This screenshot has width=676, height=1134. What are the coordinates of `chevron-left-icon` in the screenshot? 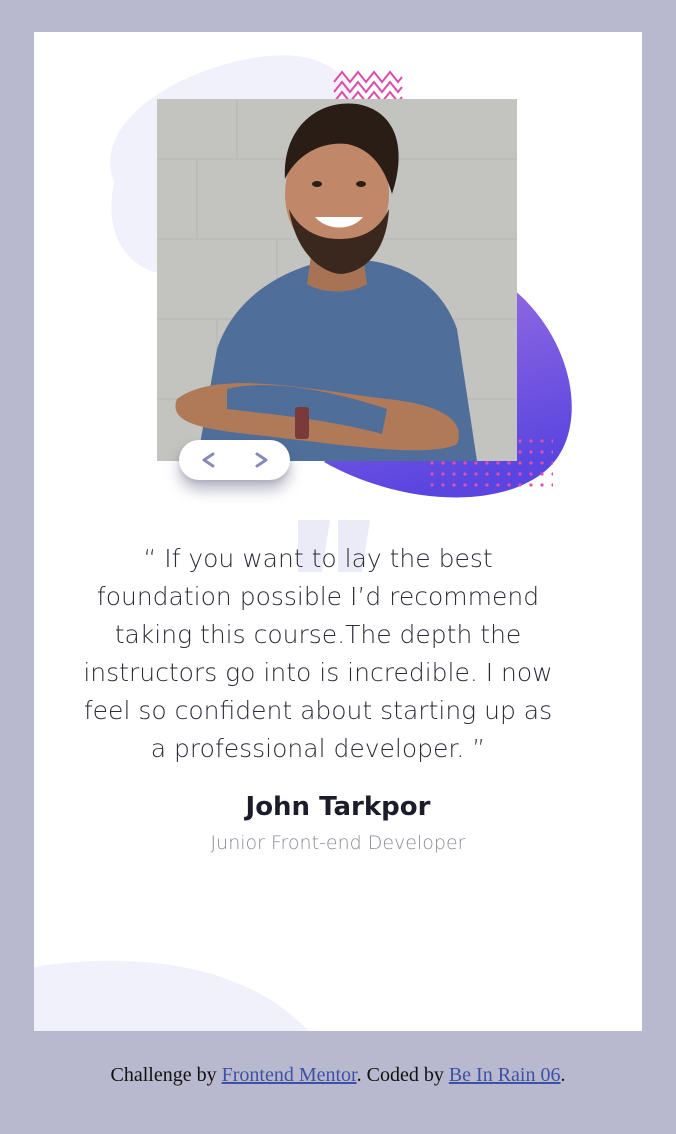 It's located at (208, 460).